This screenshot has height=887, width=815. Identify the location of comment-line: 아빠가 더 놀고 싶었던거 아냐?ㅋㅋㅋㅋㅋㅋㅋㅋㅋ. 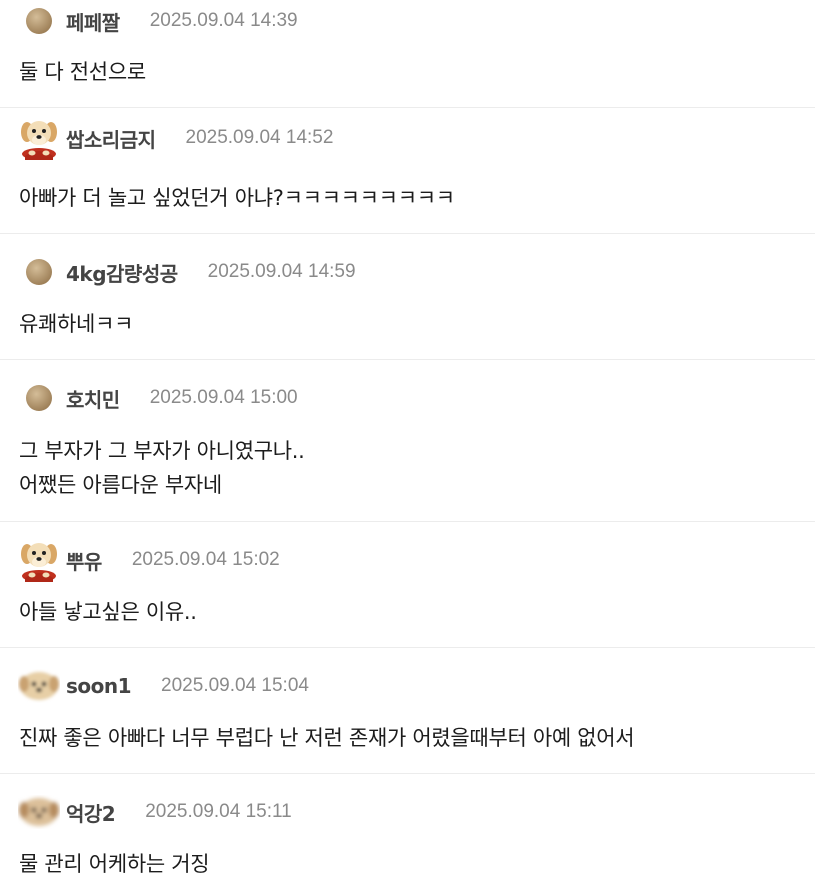
(237, 198).